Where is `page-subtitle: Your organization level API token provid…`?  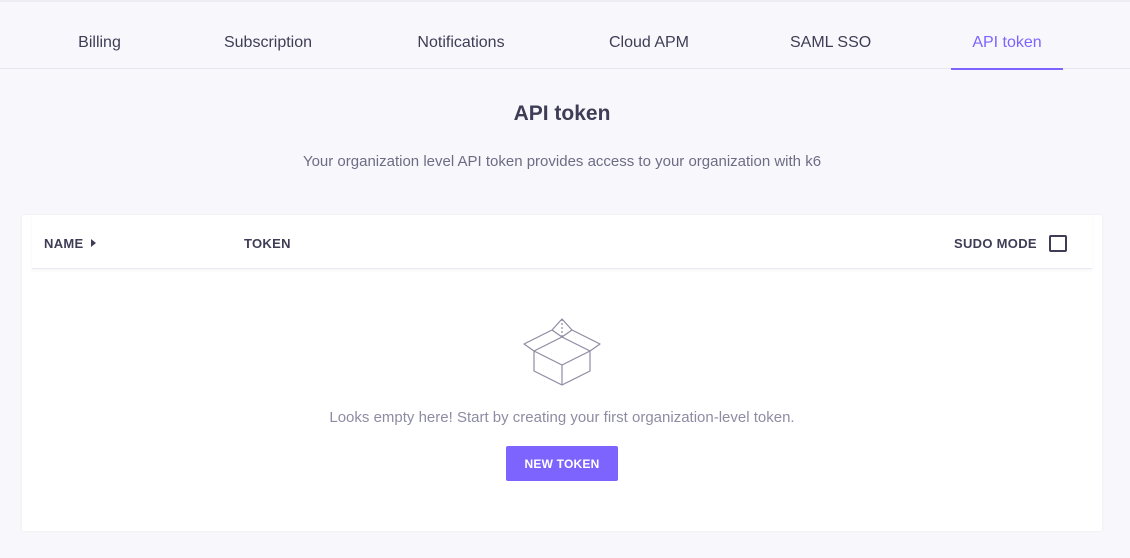 page-subtitle: Your organization level API token provid… is located at coordinates (562, 161).